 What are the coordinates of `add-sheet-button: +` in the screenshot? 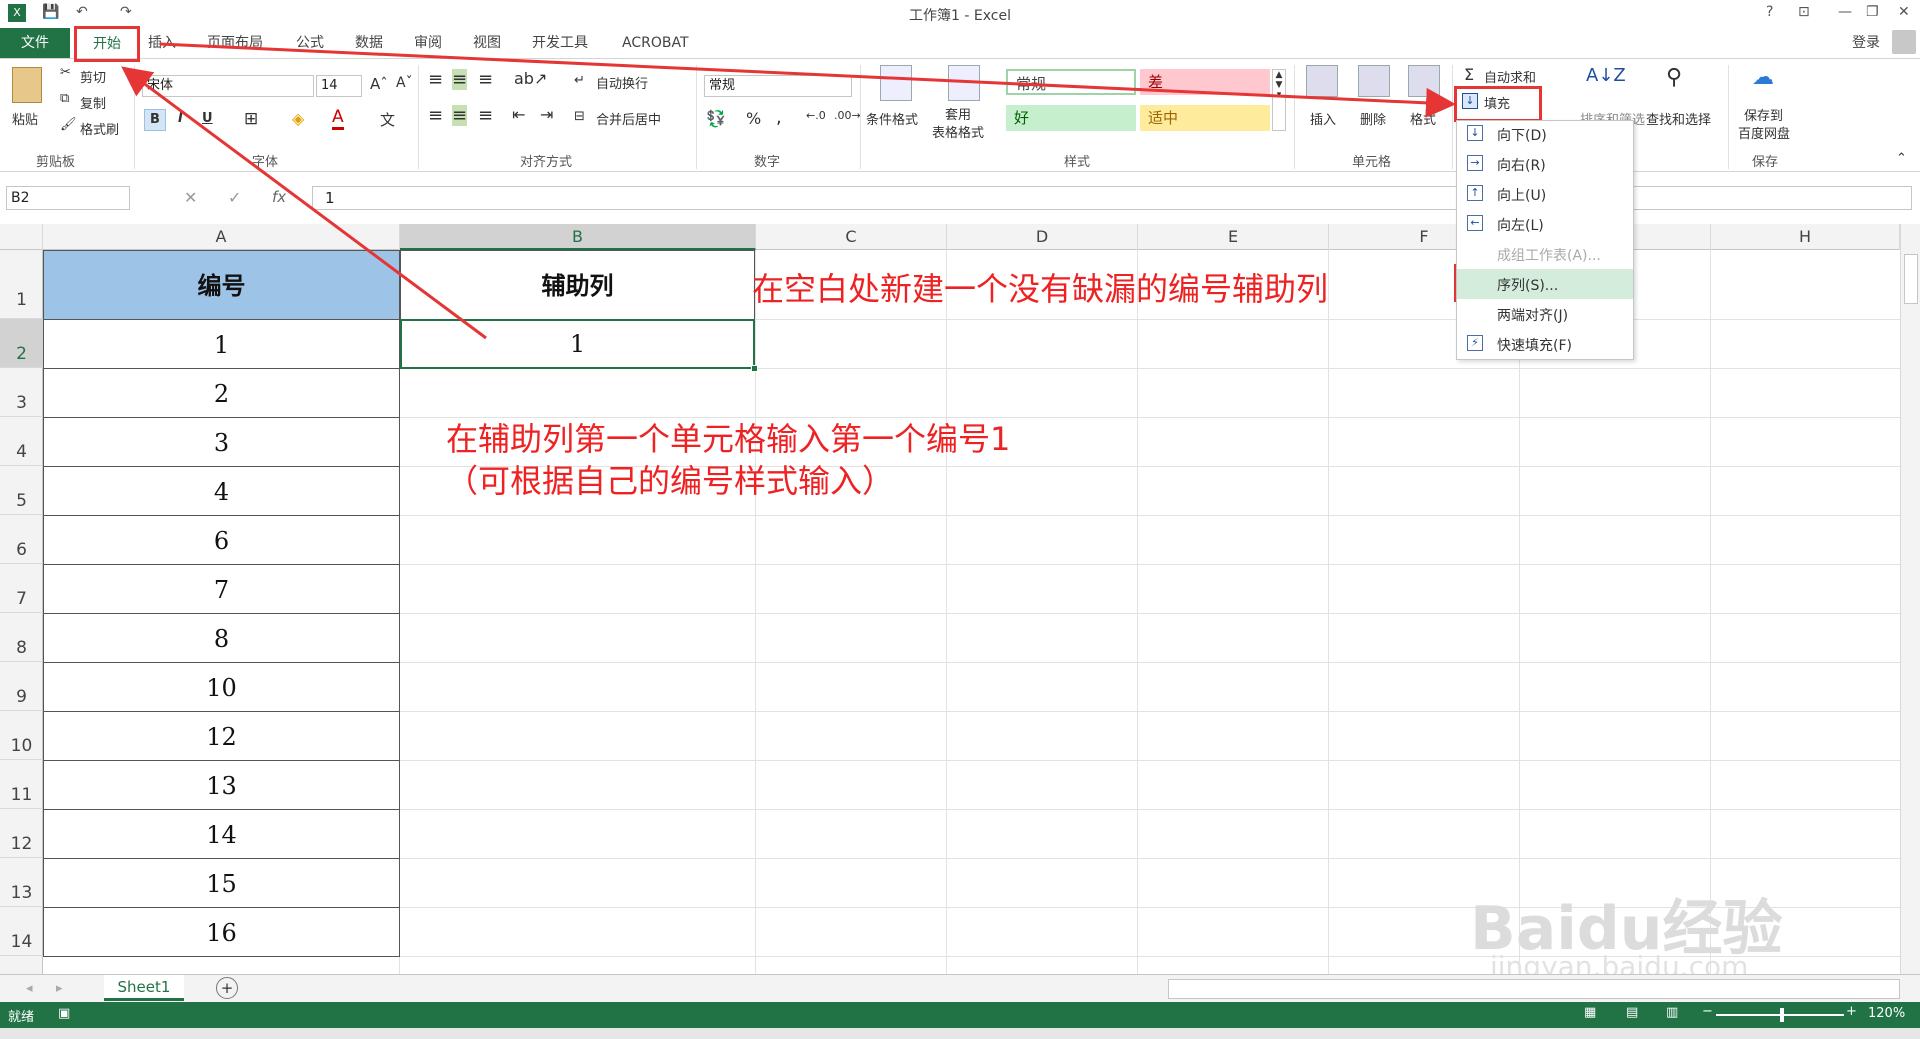 It's located at (227, 988).